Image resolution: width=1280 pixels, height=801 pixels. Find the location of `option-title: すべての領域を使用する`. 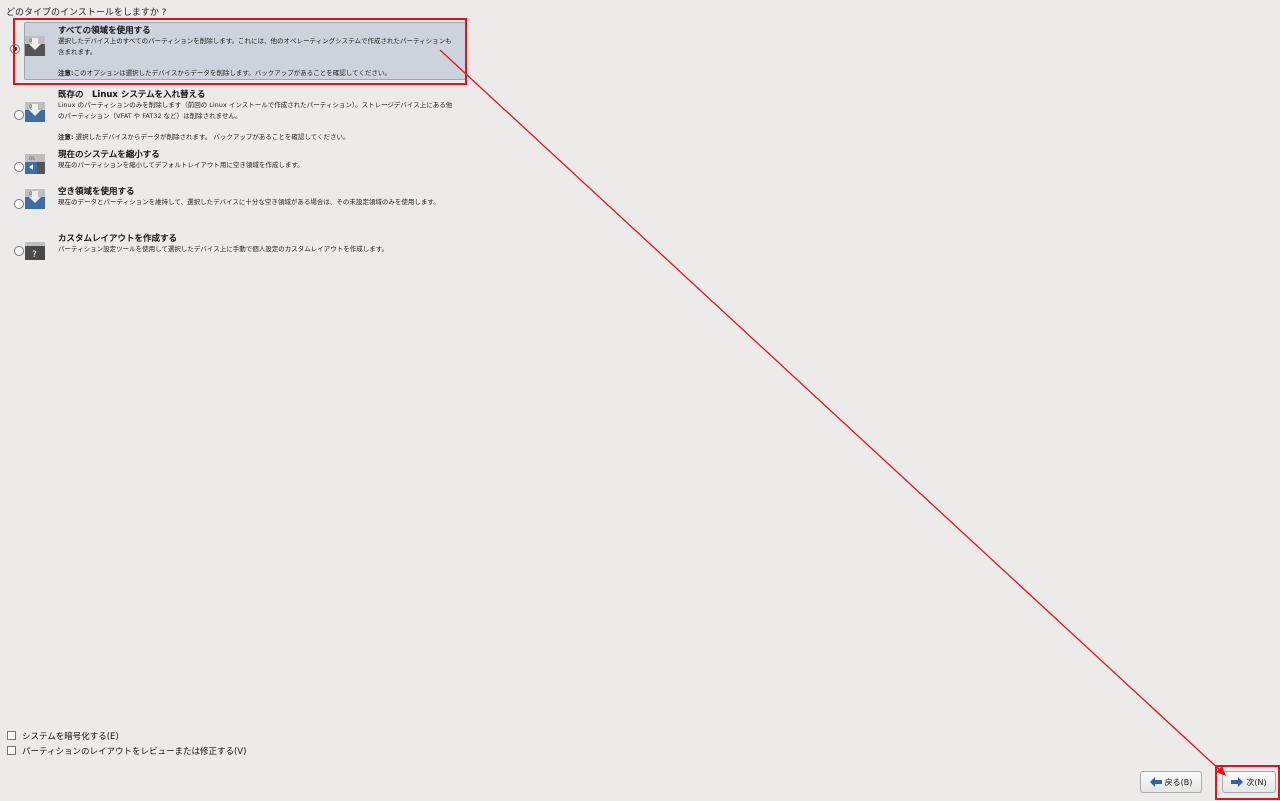

option-title: すべての領域を使用する is located at coordinates (104, 31).